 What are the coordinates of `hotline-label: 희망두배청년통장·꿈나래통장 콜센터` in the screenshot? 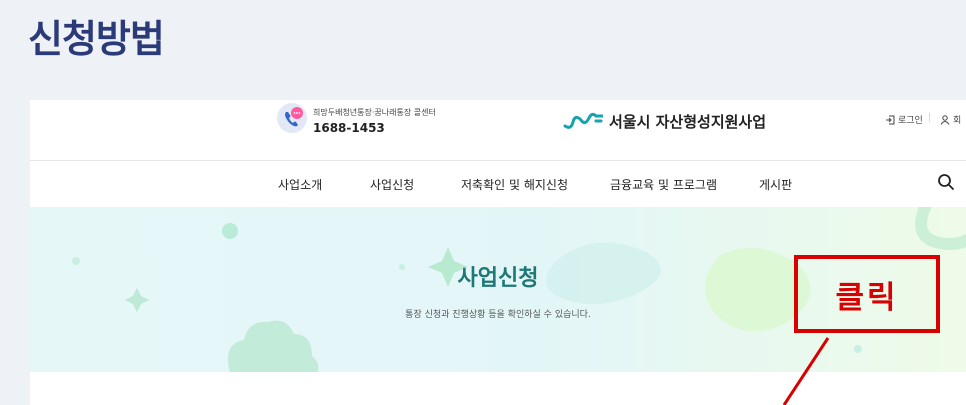 It's located at (374, 112).